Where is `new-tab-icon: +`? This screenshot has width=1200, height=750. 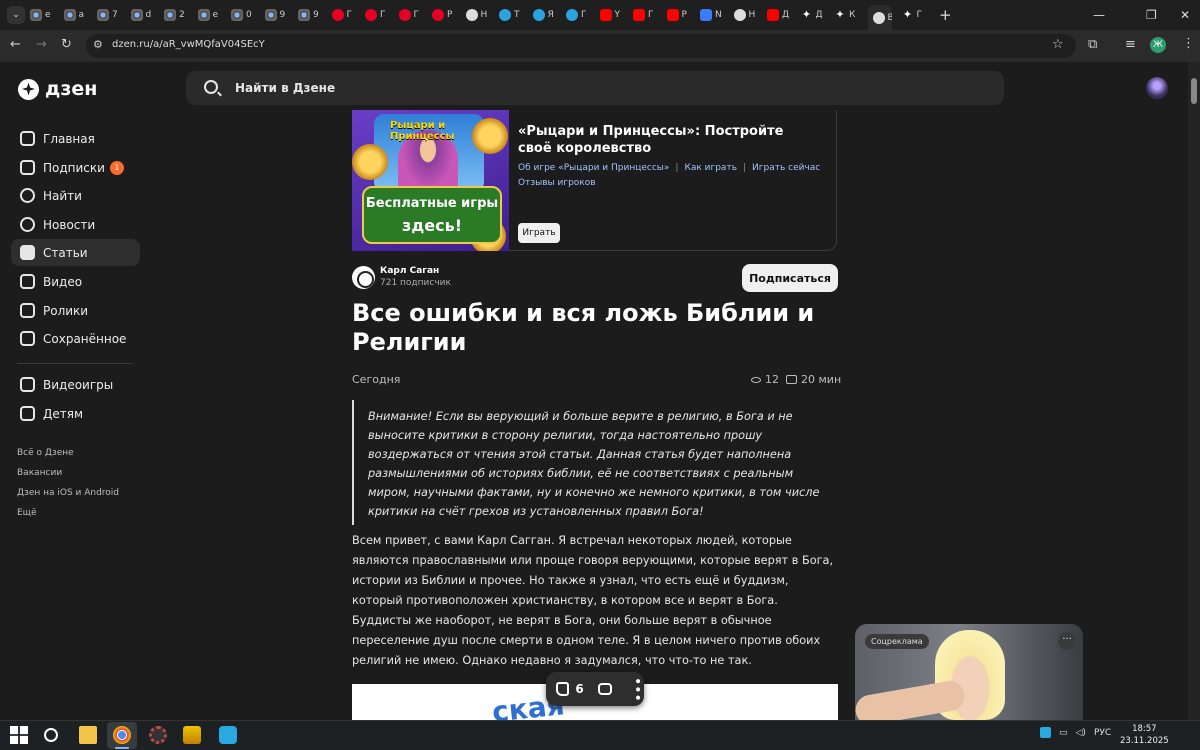 new-tab-icon: + is located at coordinates (945, 15).